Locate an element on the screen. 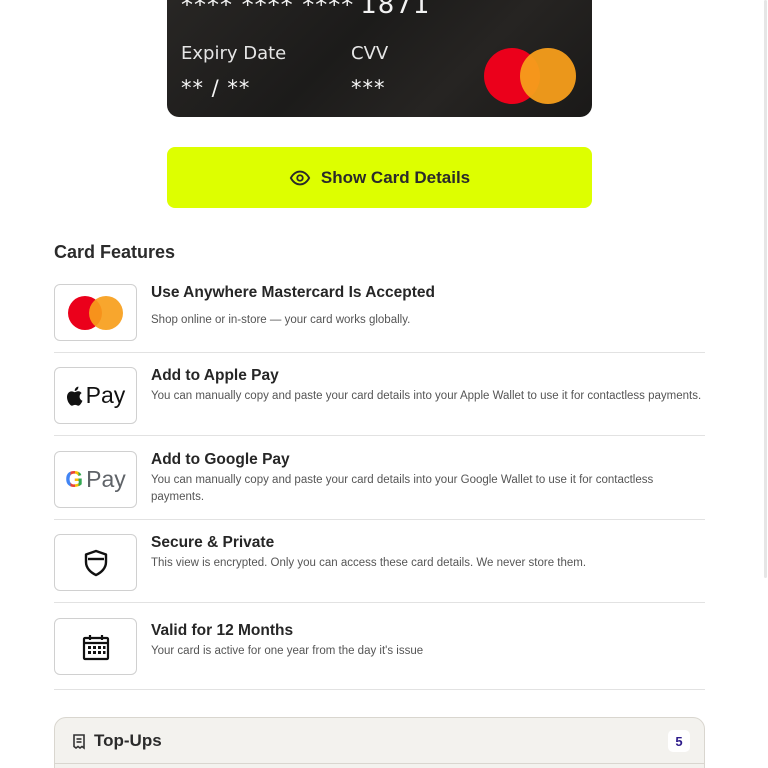 This screenshot has height=768, width=768. feature-title: Add to Google Pay is located at coordinates (220, 459).